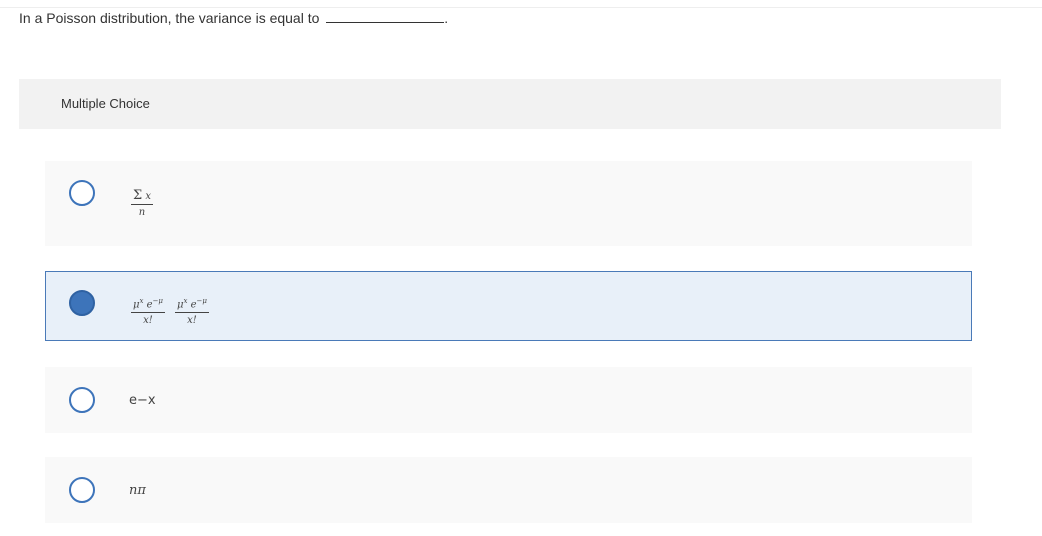 The height and width of the screenshot is (536, 1042). I want to click on choice-b-formula: μx e−μ x! μx e−μ x!, so click(175, 311).